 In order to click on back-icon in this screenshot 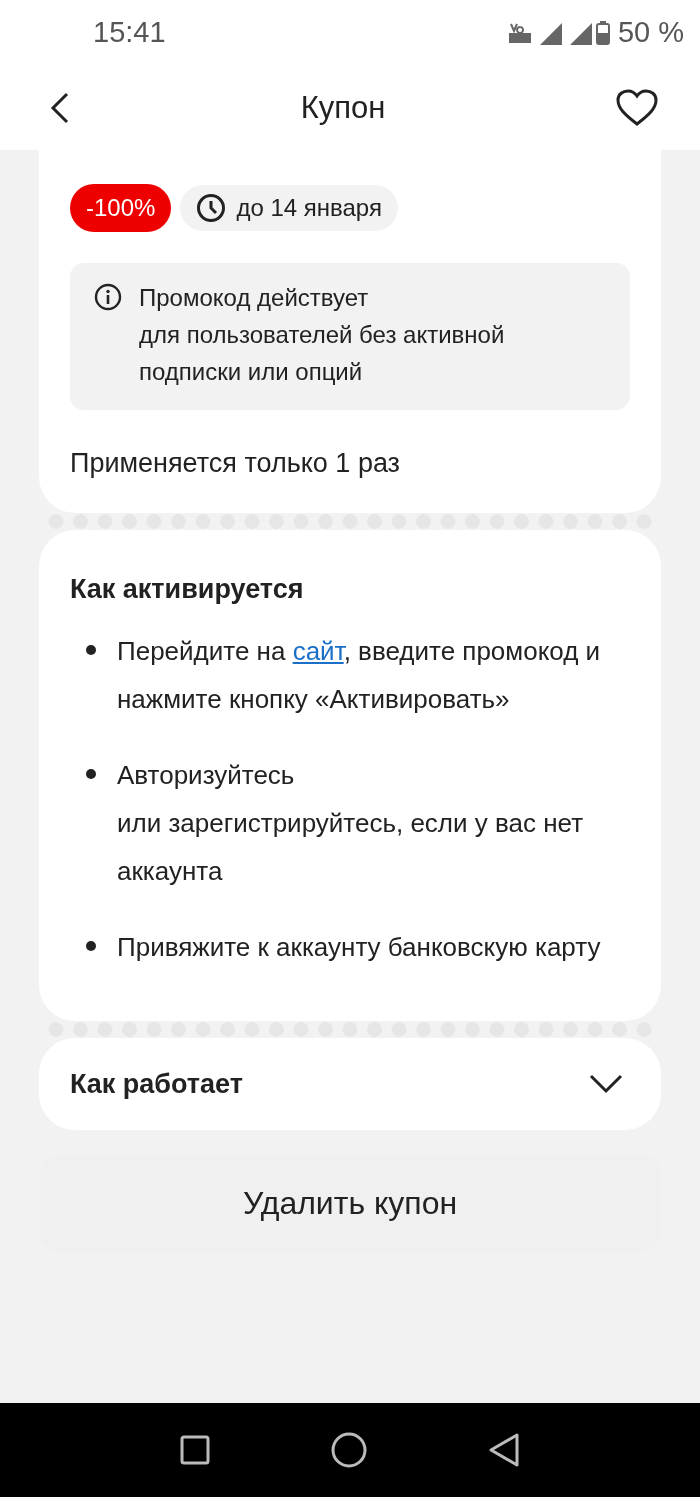, I will do `click(60, 107)`.